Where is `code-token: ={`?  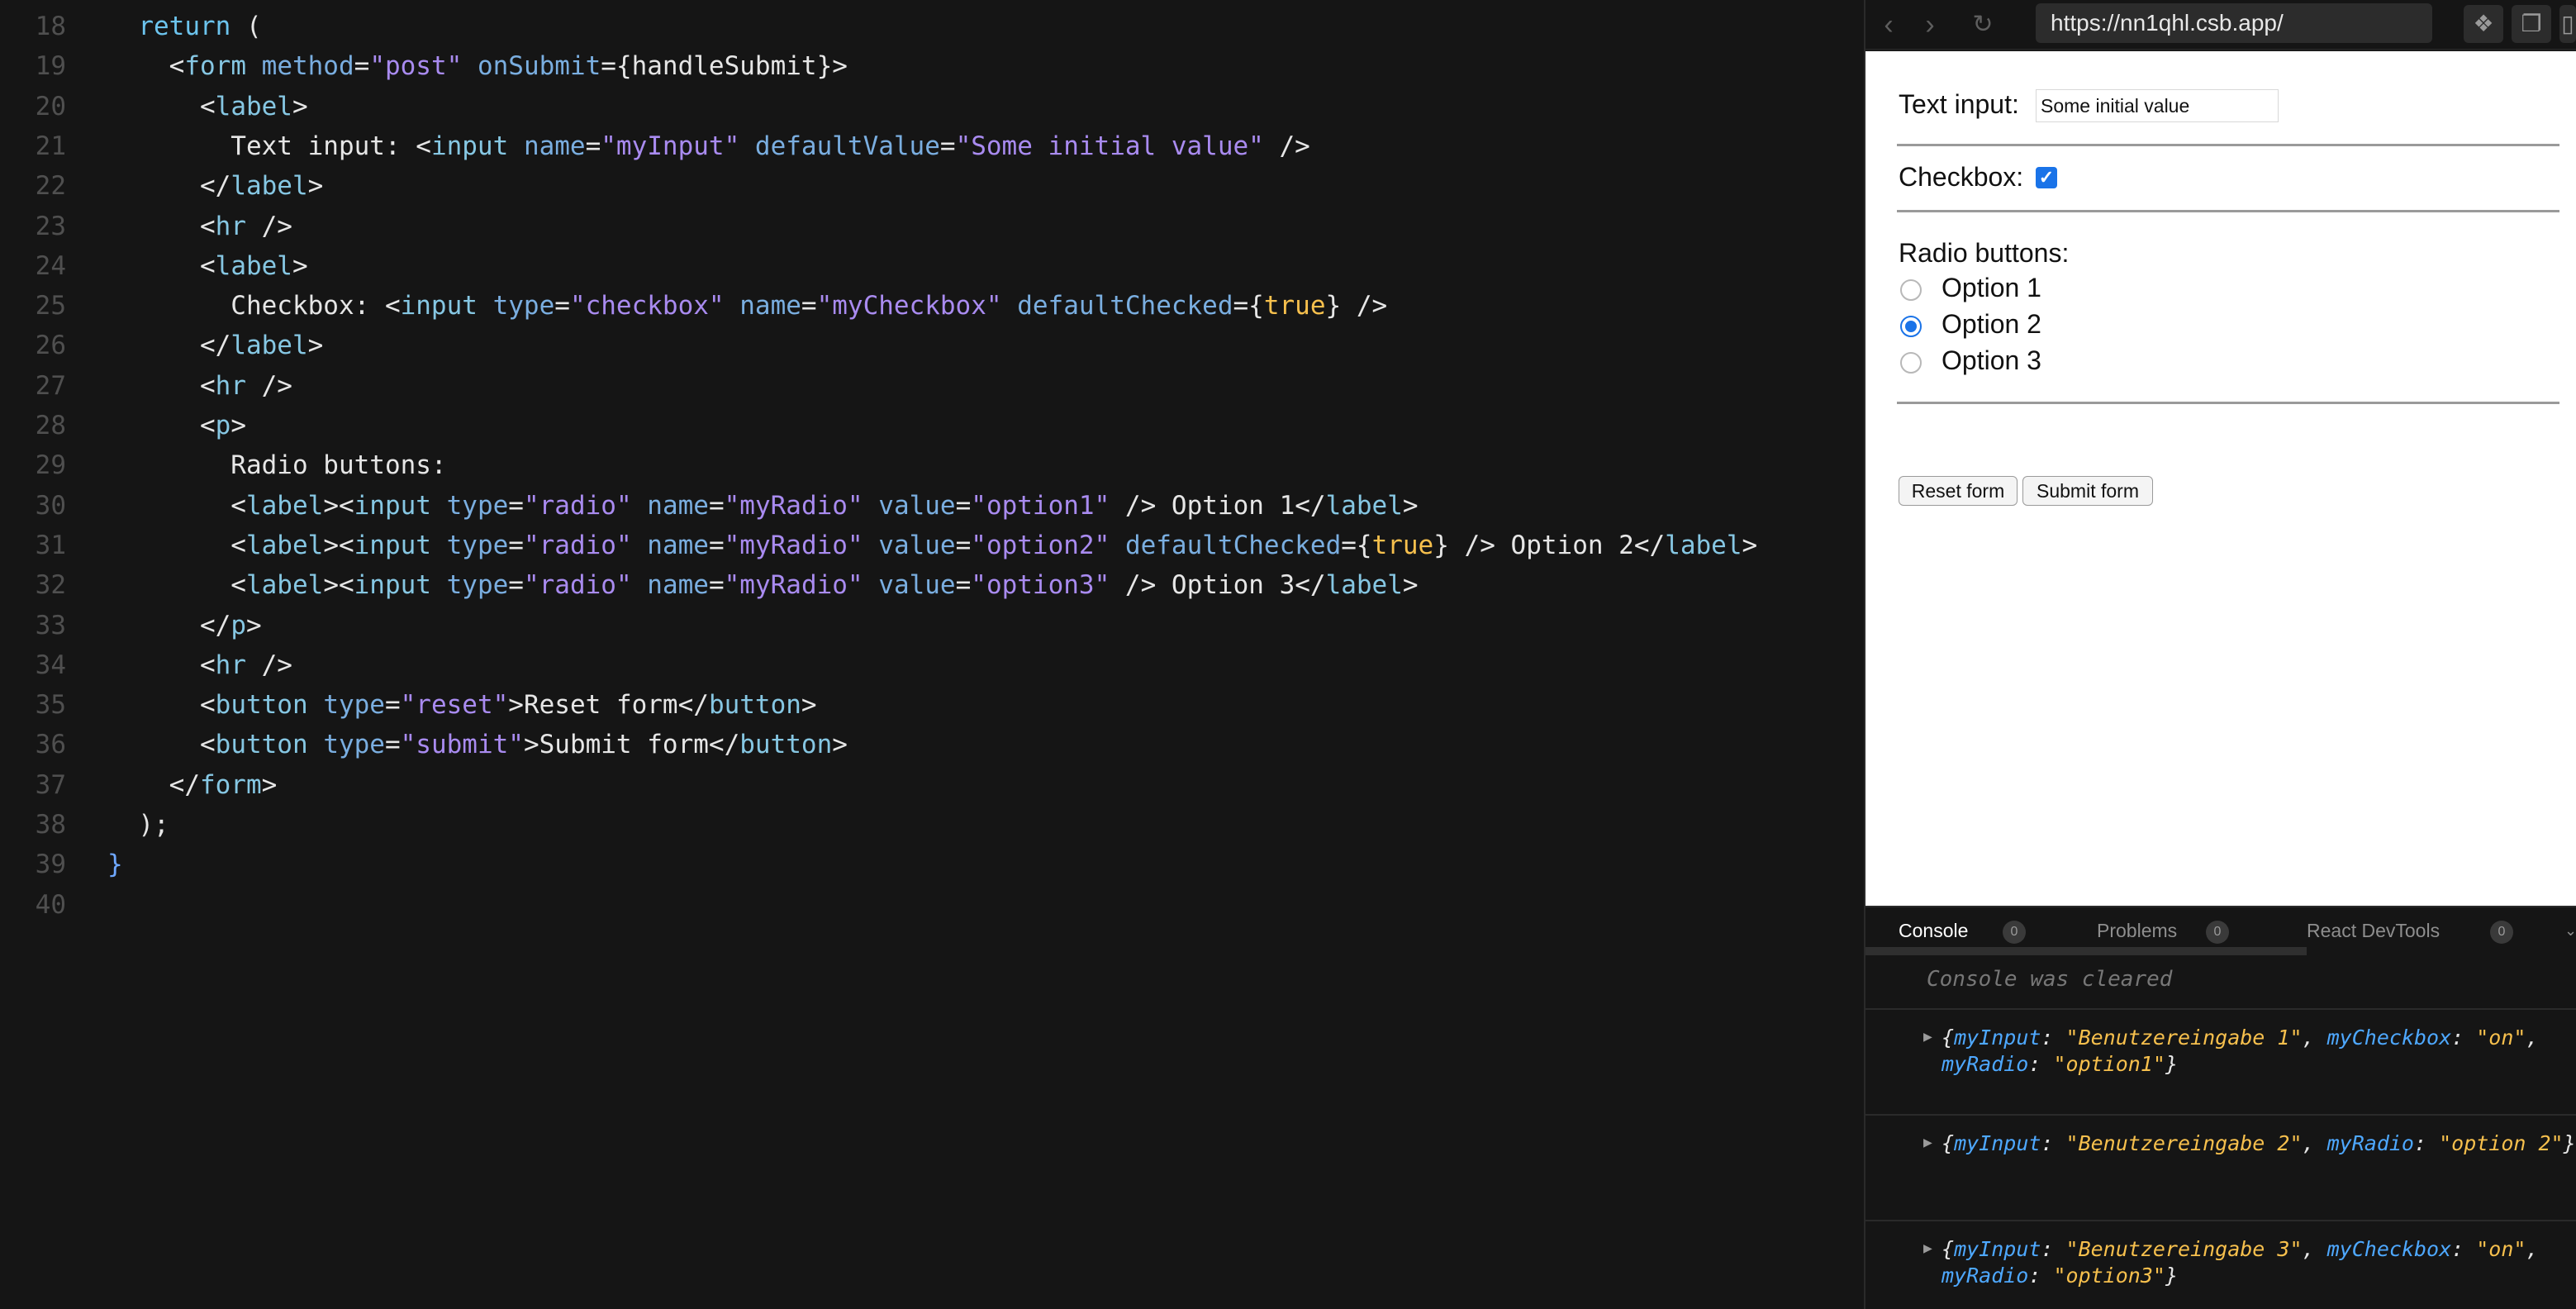
code-token: ={ is located at coordinates (1356, 545).